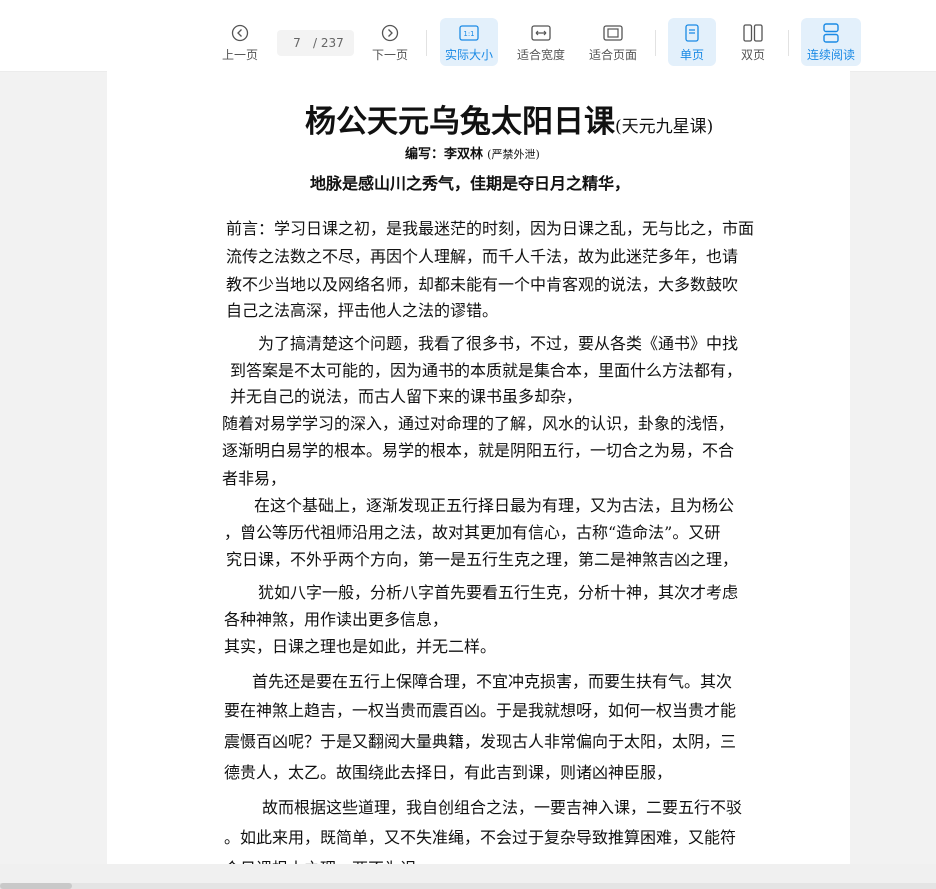 The image size is (936, 889). What do you see at coordinates (362, 310) in the screenshot?
I see `doc-text-line: 自己之法高深，抨击他人之法的谬错。` at bounding box center [362, 310].